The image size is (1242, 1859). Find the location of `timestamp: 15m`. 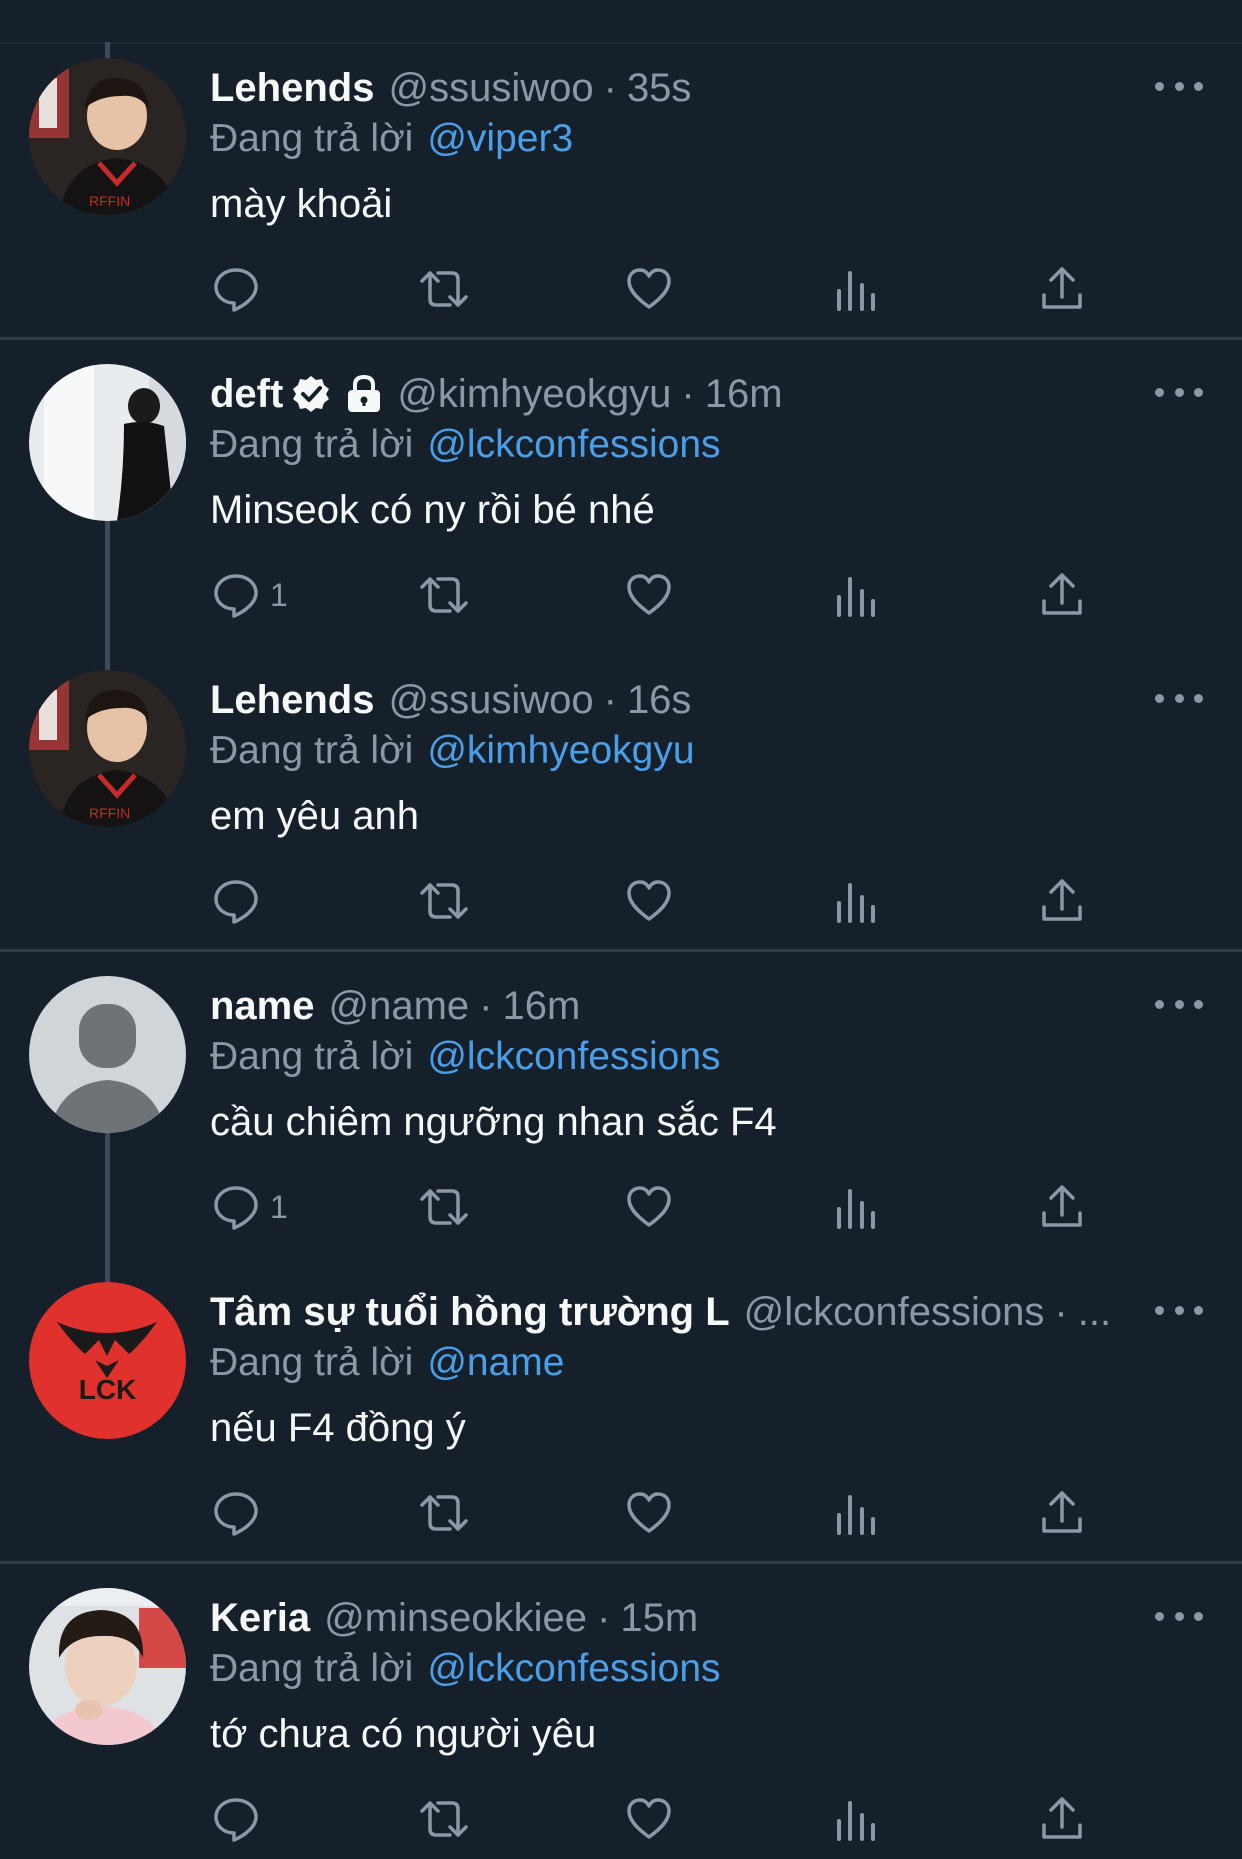

timestamp: 15m is located at coordinates (659, 1618).